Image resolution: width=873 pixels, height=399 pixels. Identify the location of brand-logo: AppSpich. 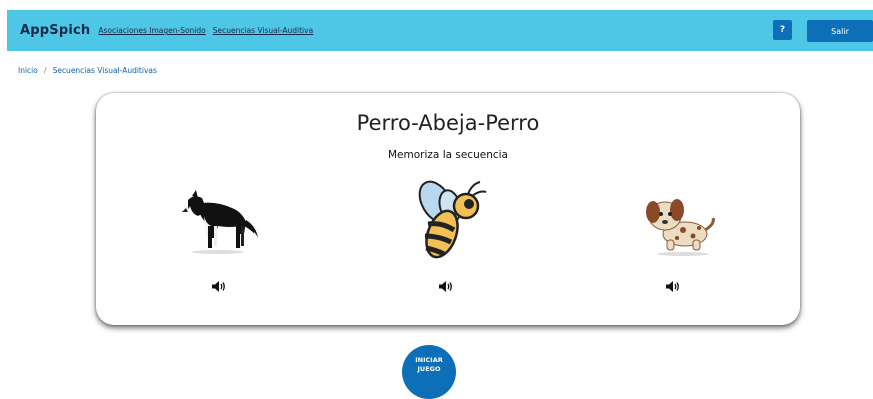
(55, 30).